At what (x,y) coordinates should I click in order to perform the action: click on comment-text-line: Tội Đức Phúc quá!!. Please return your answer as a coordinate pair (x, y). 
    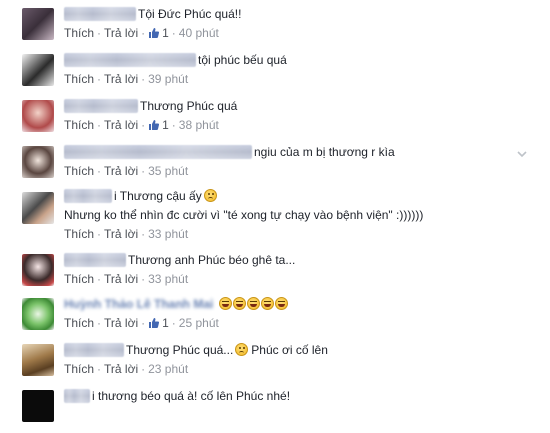
    Looking at the image, I should click on (297, 14).